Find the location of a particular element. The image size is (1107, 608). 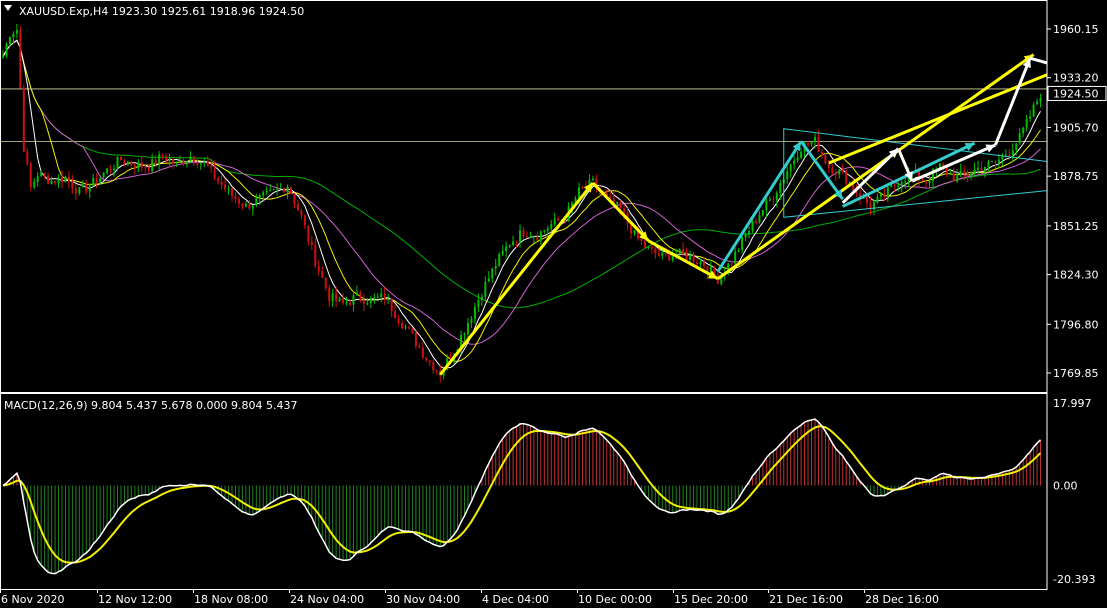

x-tick-label: 12 Nov 12:00 is located at coordinates (135, 599).